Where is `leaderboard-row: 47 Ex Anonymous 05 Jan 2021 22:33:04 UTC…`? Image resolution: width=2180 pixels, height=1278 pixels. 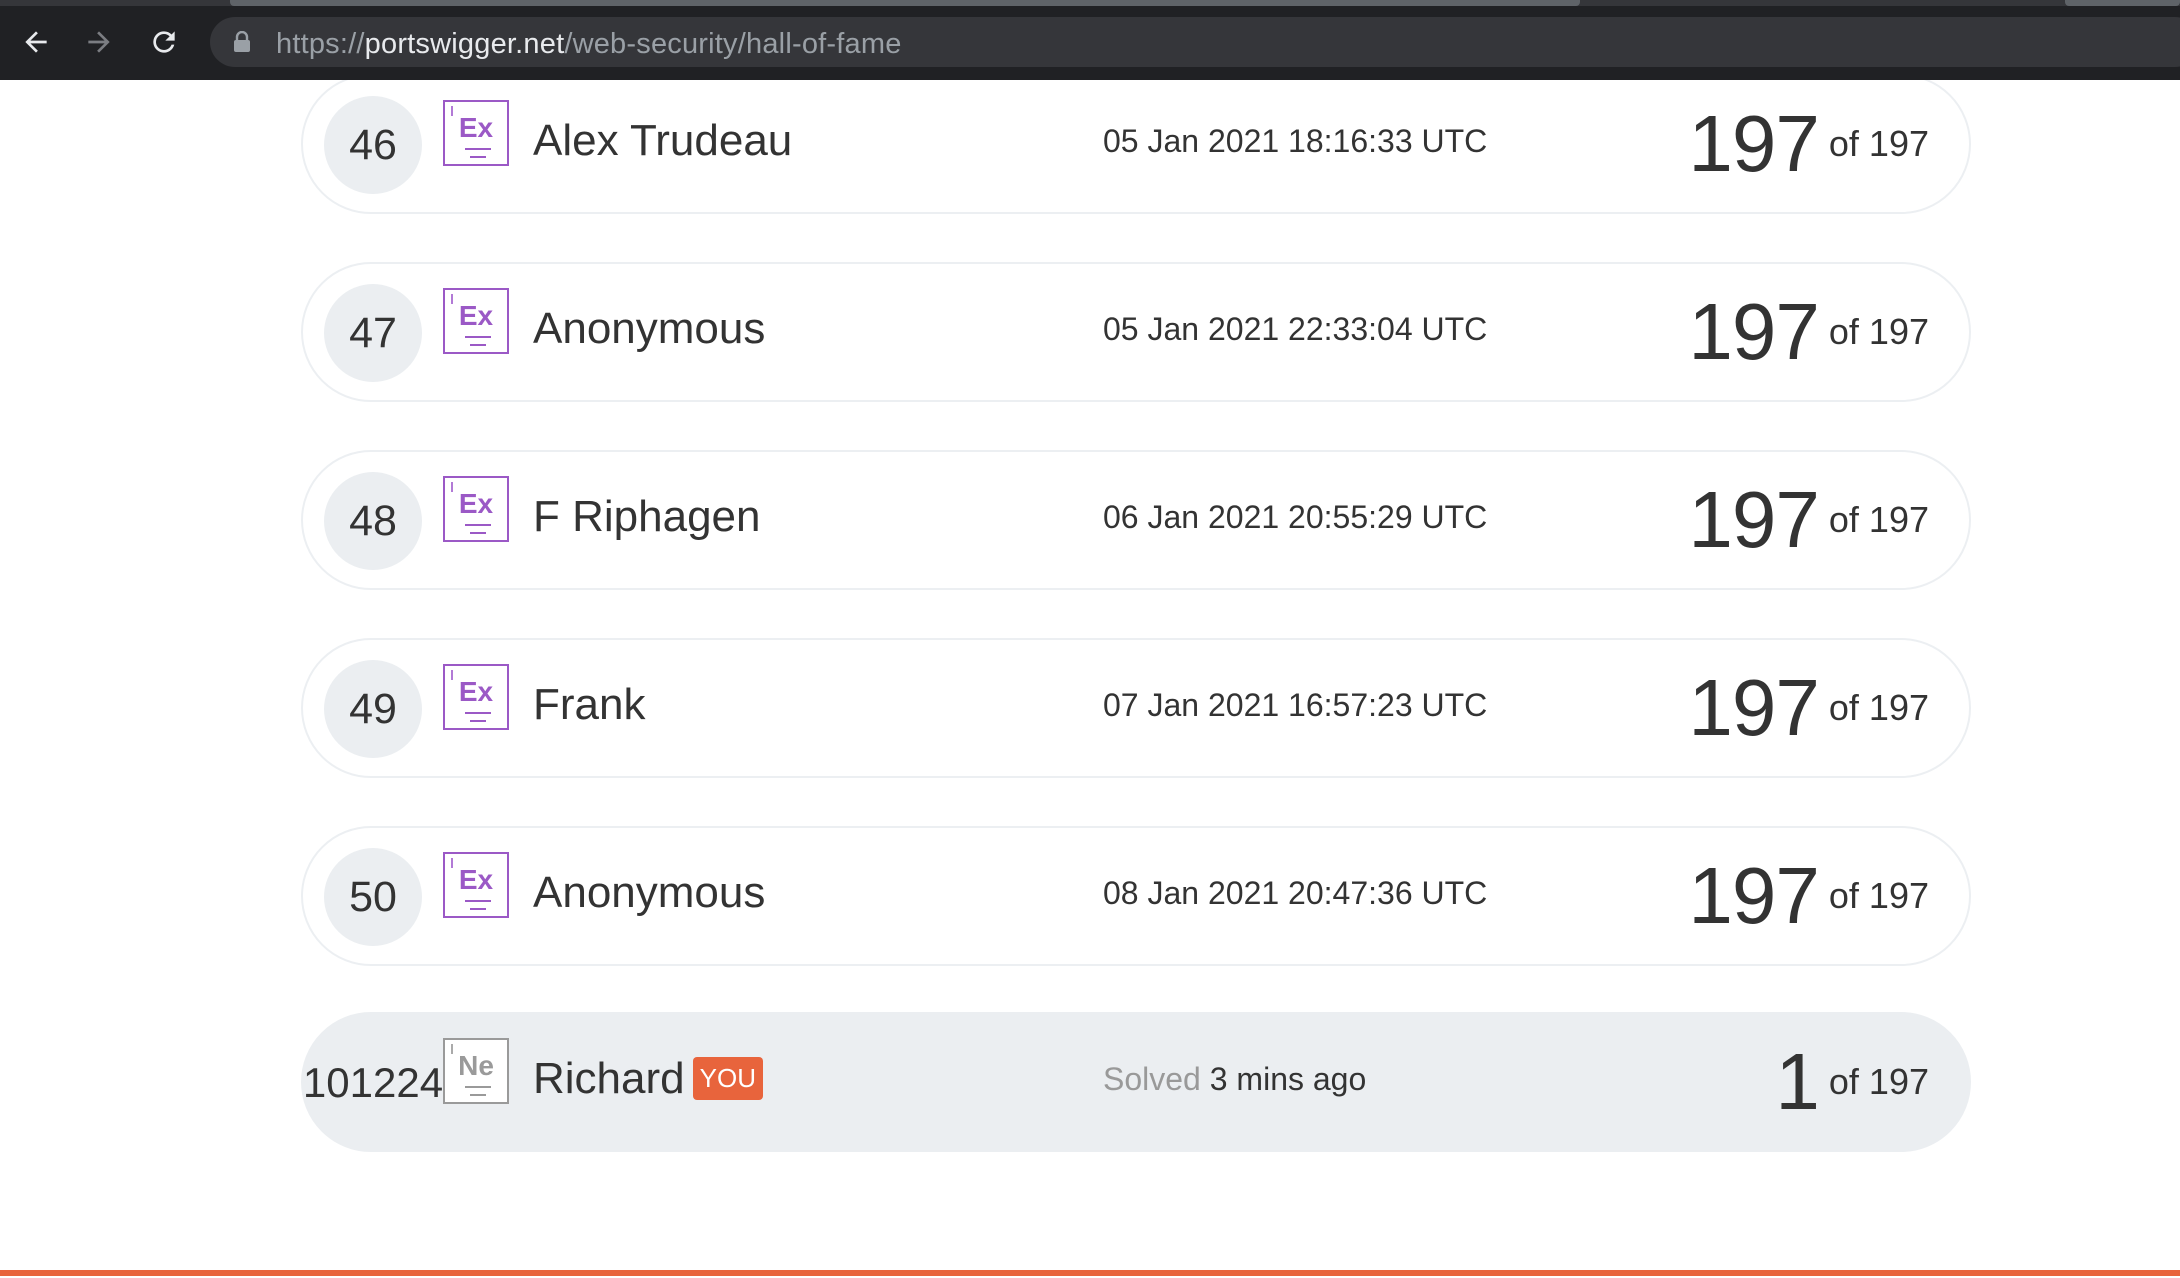
leaderboard-row: 47 Ex Anonymous 05 Jan 2021 22:33:04 UTC… is located at coordinates (1136, 332).